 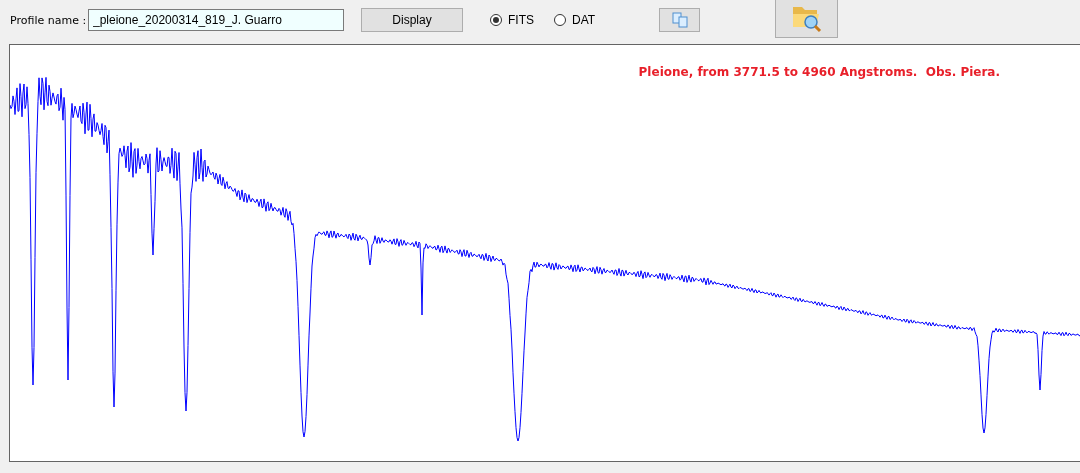 I want to click on display-button: Display, so click(x=412, y=20).